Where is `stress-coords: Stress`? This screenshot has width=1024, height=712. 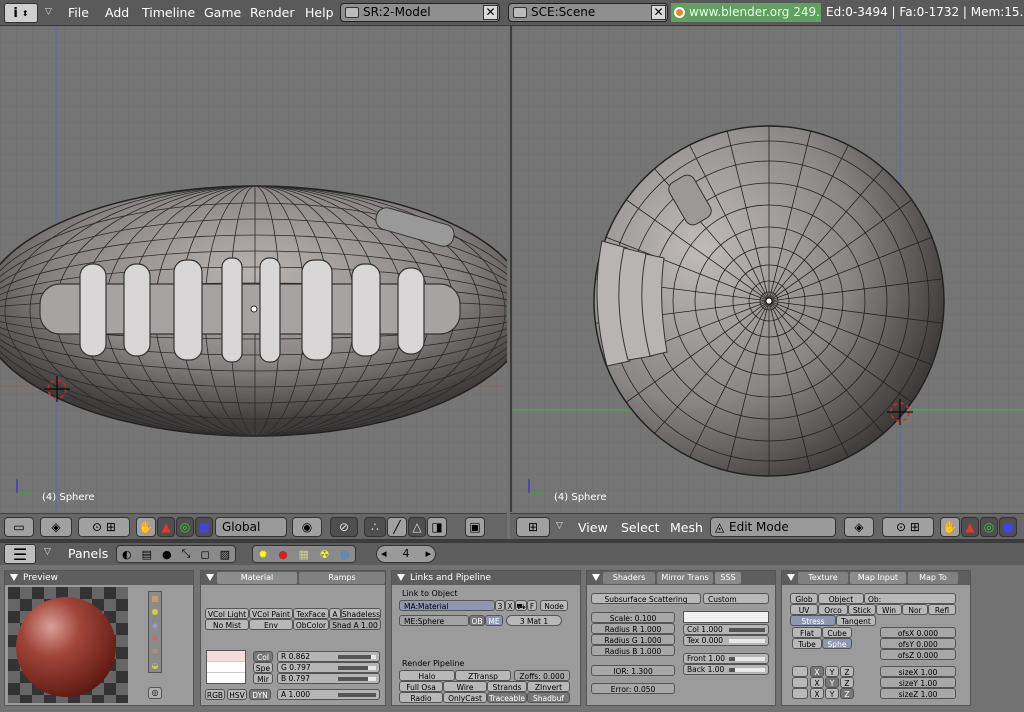 stress-coords: Stress is located at coordinates (813, 620).